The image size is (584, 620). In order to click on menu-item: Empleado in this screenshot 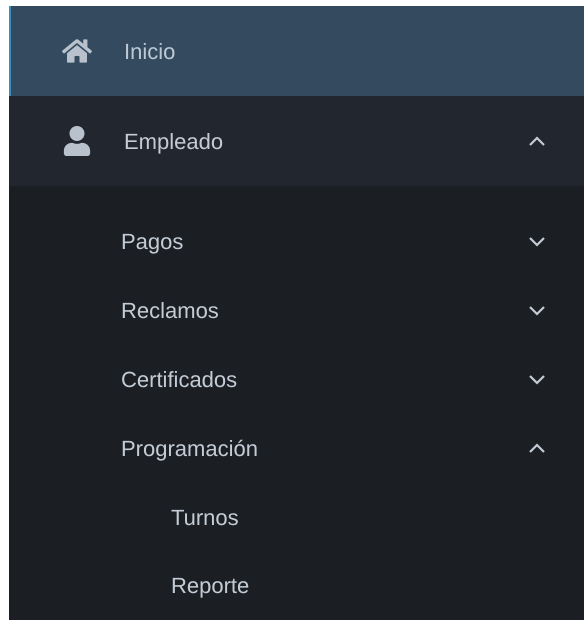, I will do `click(296, 141)`.